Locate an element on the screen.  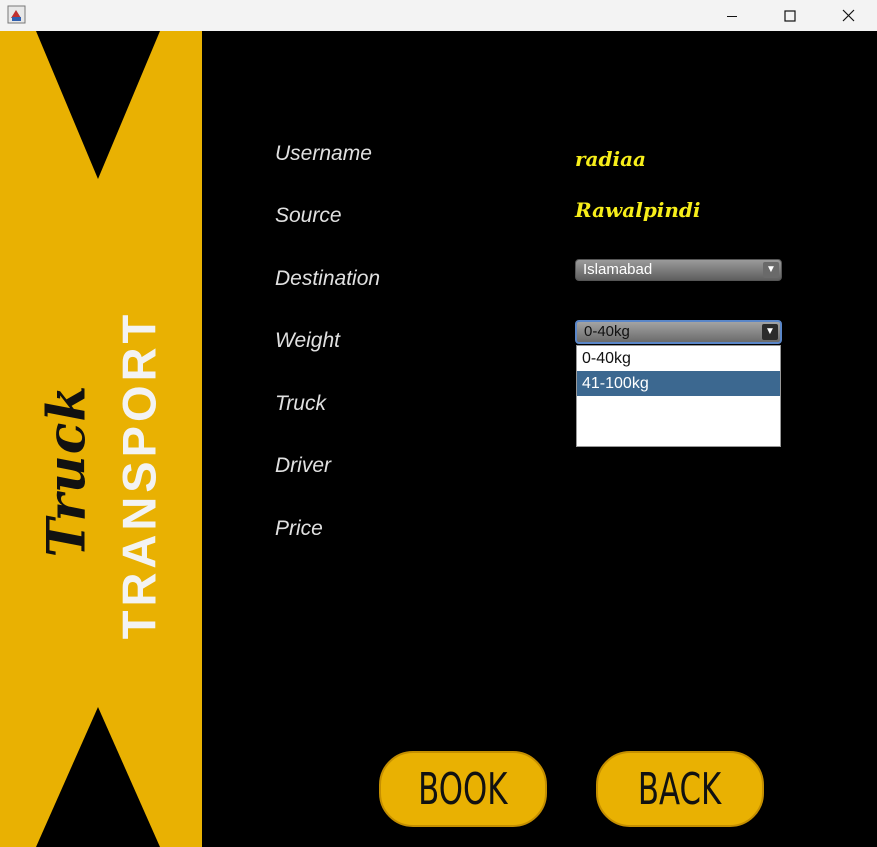
weight-select: 0-40kg ▼ is located at coordinates (678, 332).